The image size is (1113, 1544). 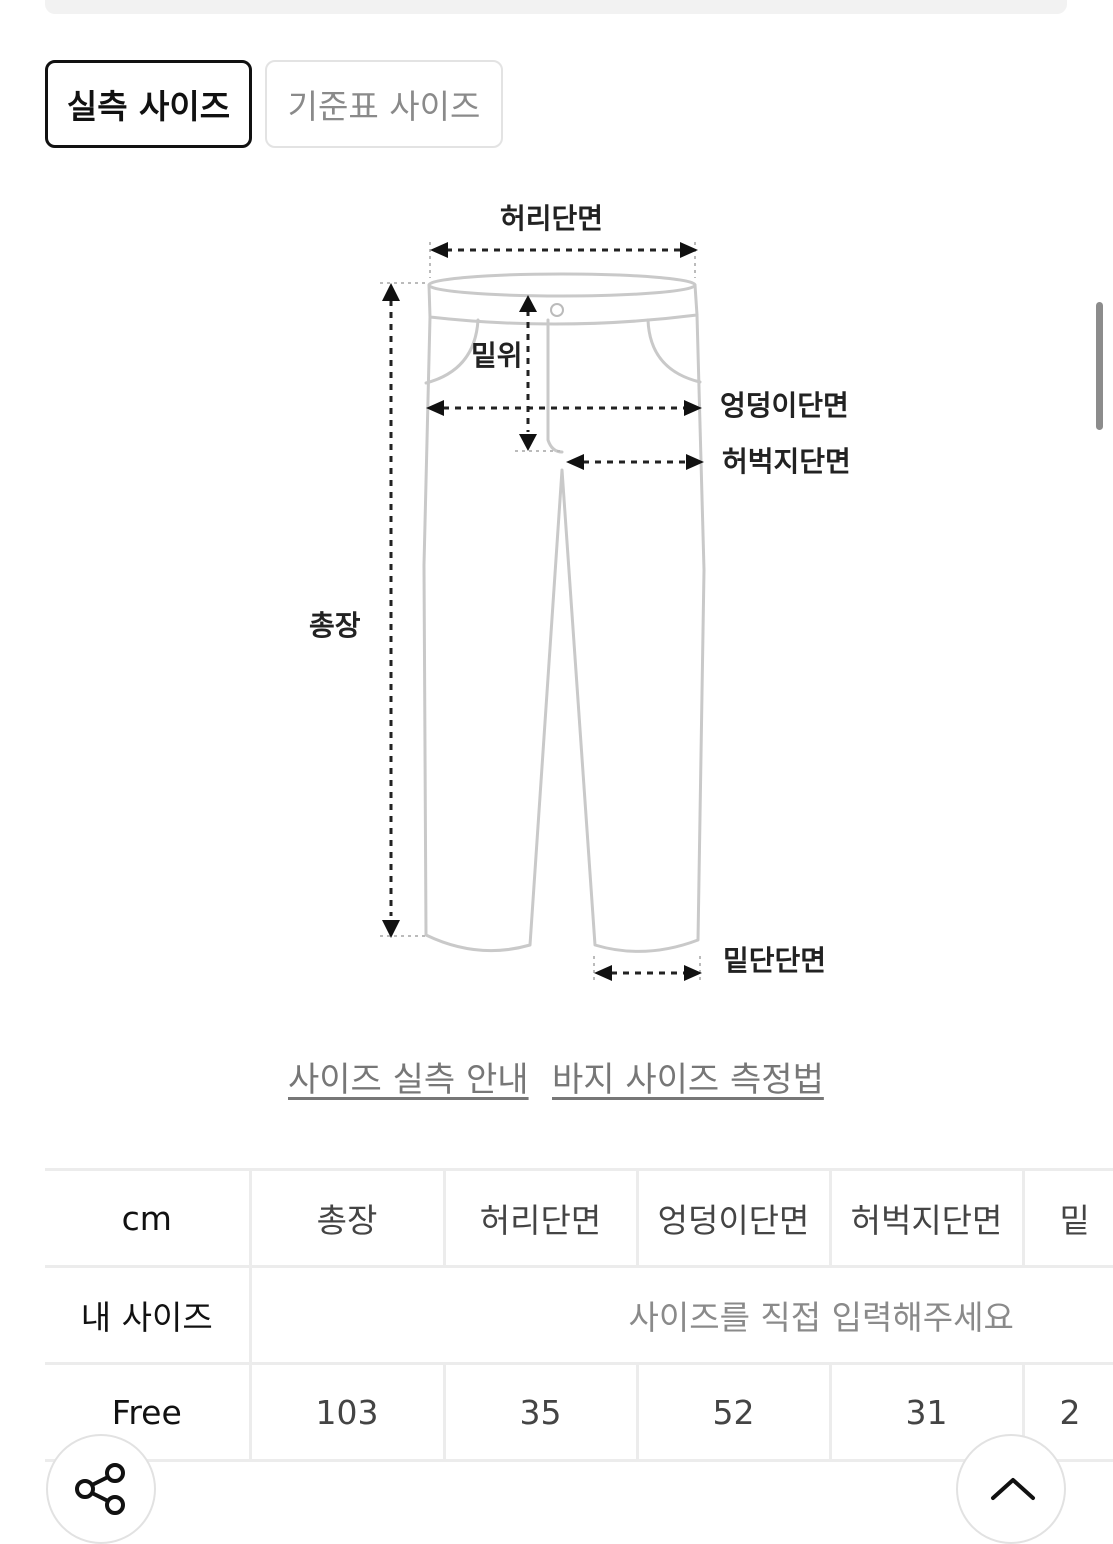 I want to click on pants-illustration, so click(x=543, y=612).